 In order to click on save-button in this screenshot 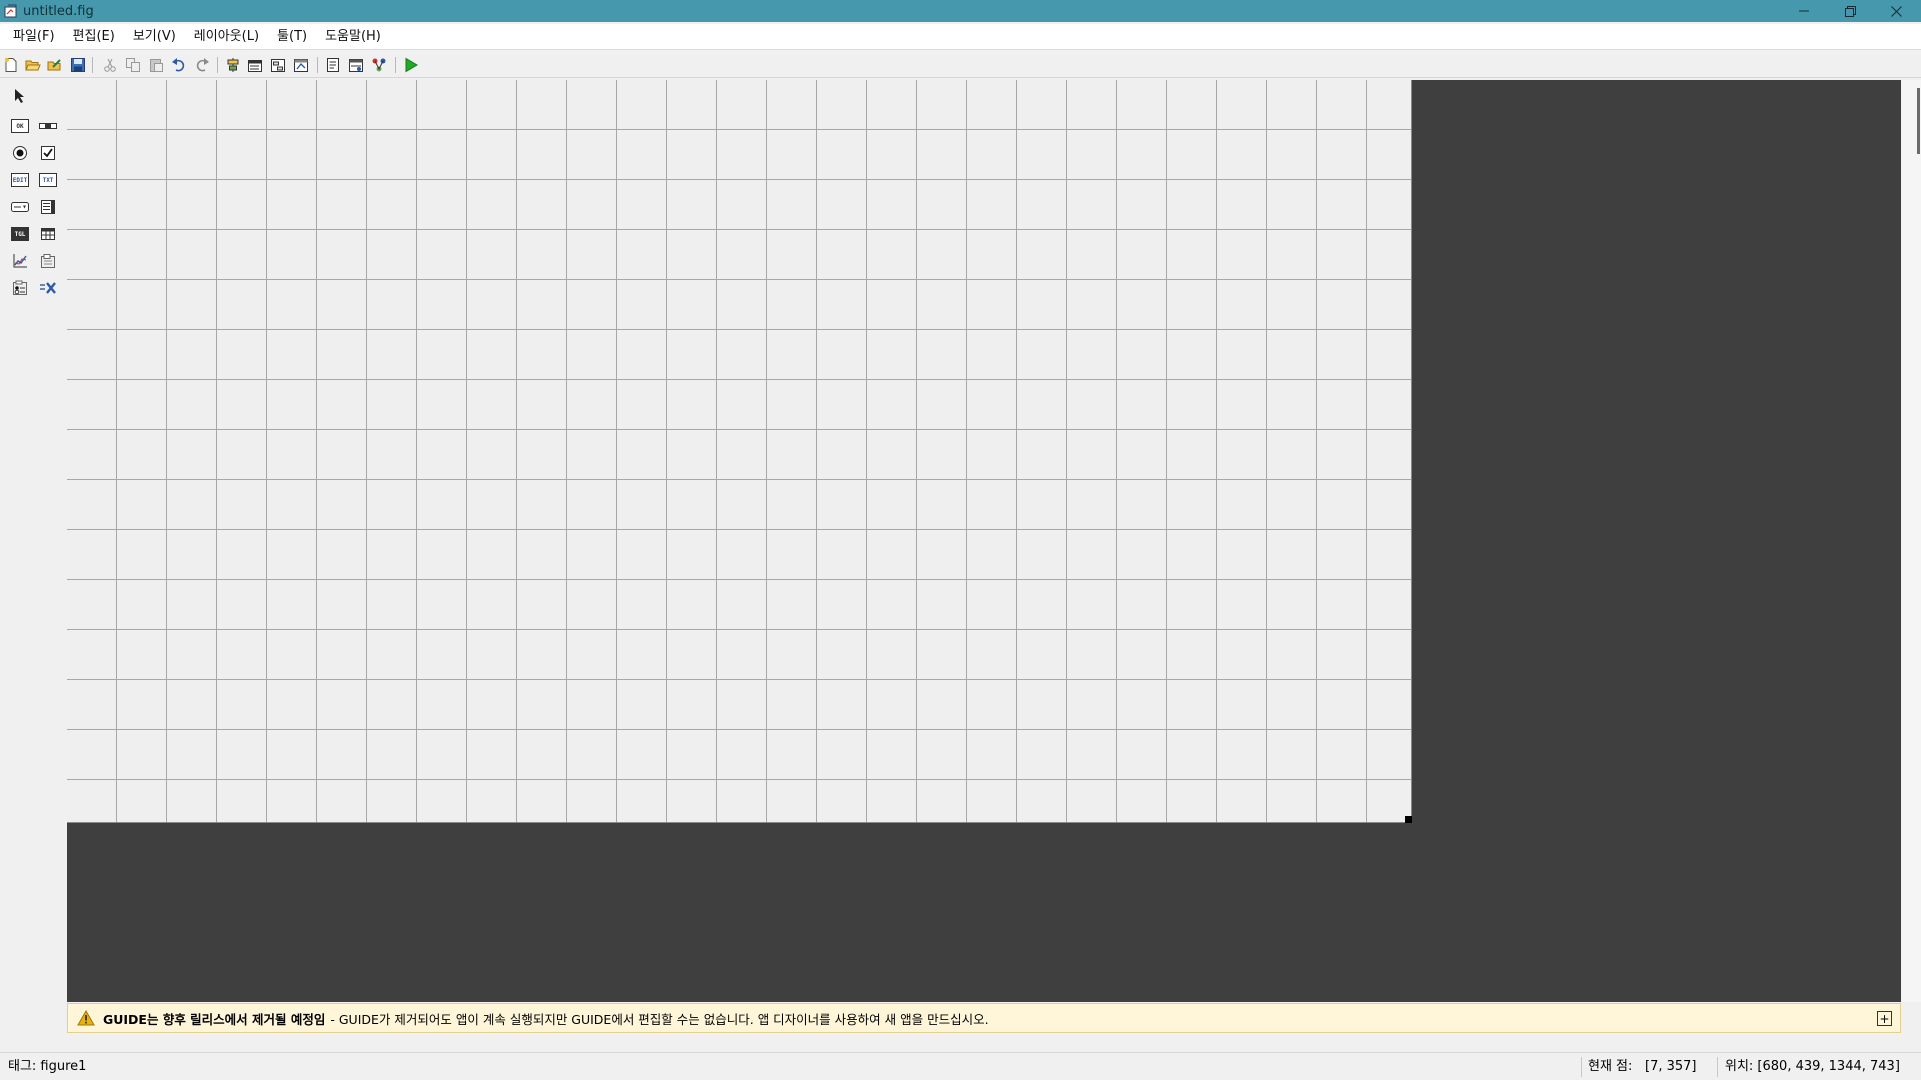, I will do `click(78, 65)`.